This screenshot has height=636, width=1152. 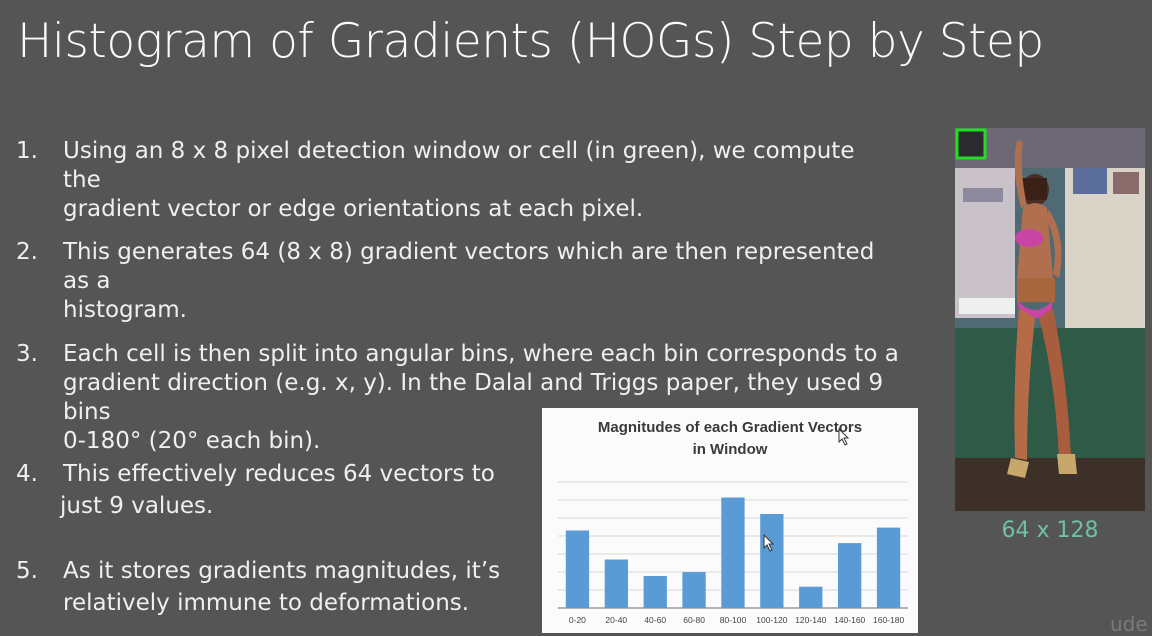 What do you see at coordinates (733, 620) in the screenshot?
I see `x-tick-label: 80-100` at bounding box center [733, 620].